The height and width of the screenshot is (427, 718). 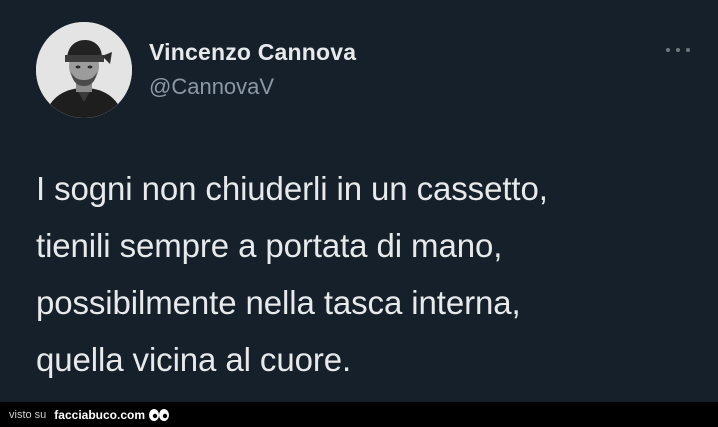 What do you see at coordinates (278, 302) in the screenshot?
I see `tweet-text-line: possibilmente nella tasca interna,` at bounding box center [278, 302].